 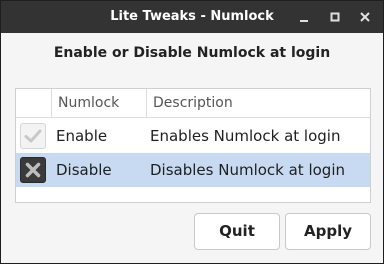 What do you see at coordinates (33, 136) in the screenshot?
I see `check-icon` at bounding box center [33, 136].